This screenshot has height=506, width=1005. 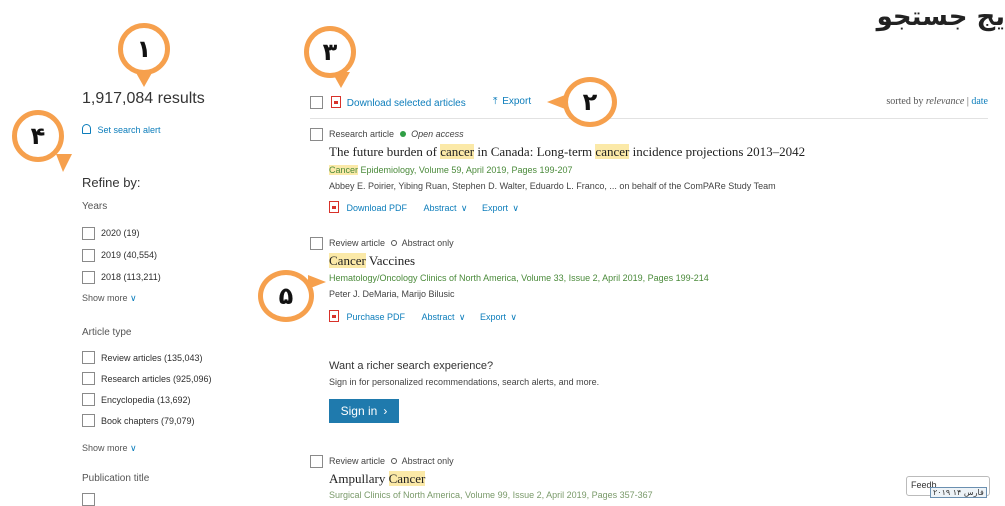 What do you see at coordinates (121, 129) in the screenshot?
I see `set-search-alert: Set search alert` at bounding box center [121, 129].